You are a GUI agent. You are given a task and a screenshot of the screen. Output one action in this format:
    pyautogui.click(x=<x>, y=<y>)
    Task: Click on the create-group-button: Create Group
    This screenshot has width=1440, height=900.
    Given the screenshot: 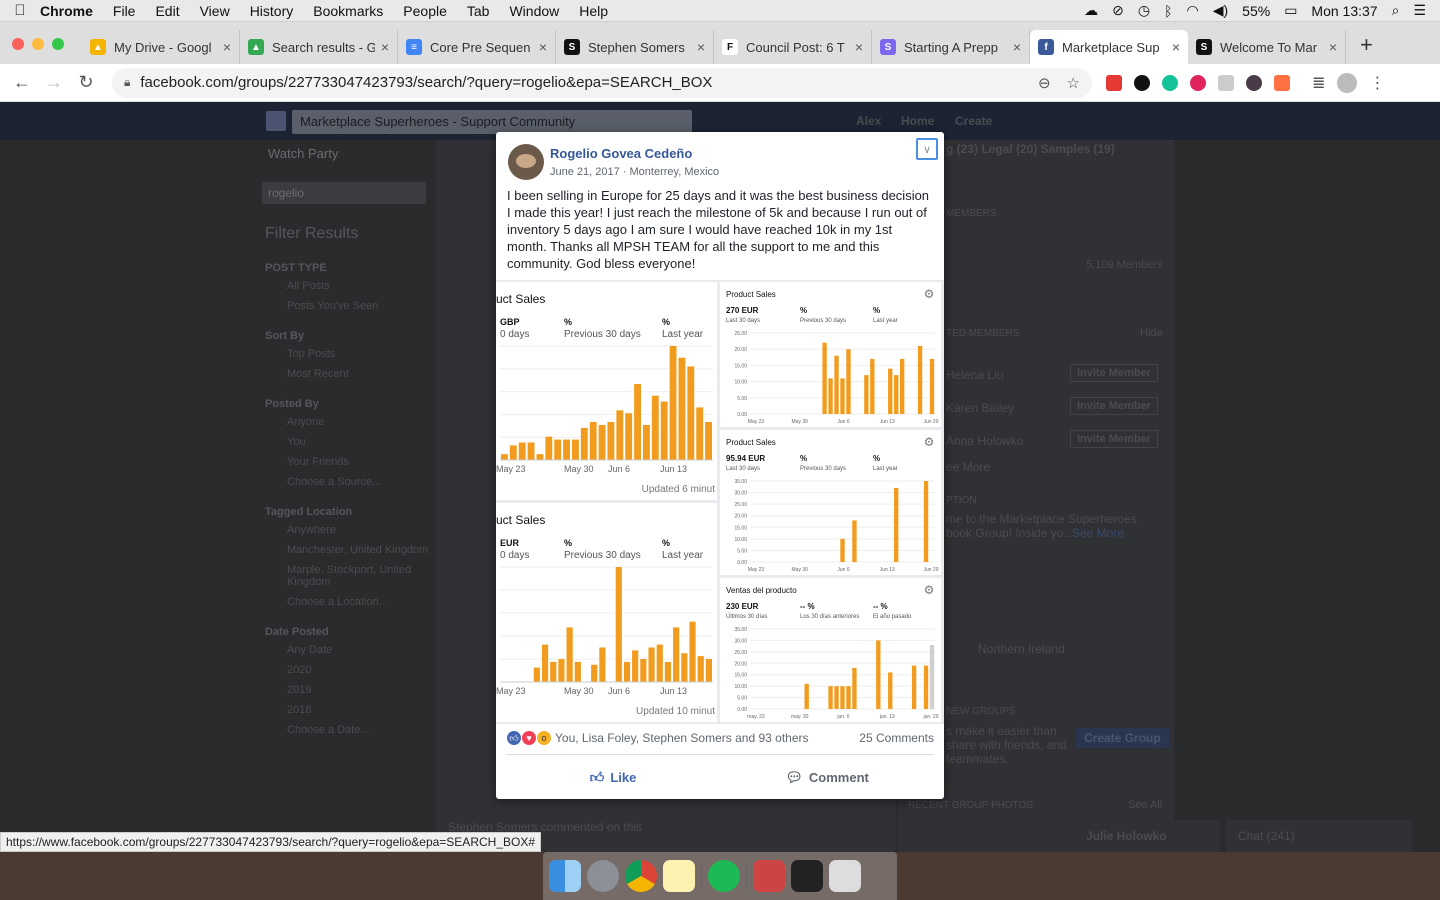 What is the action you would take?
    pyautogui.click(x=1122, y=738)
    